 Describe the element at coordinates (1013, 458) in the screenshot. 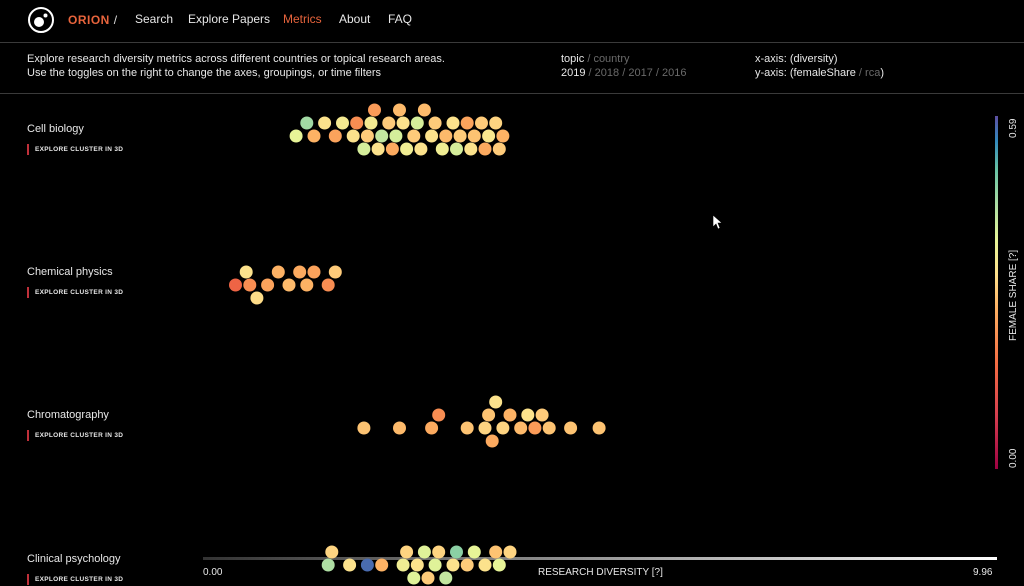

I see `colorbar-min-label: 0.00` at that location.